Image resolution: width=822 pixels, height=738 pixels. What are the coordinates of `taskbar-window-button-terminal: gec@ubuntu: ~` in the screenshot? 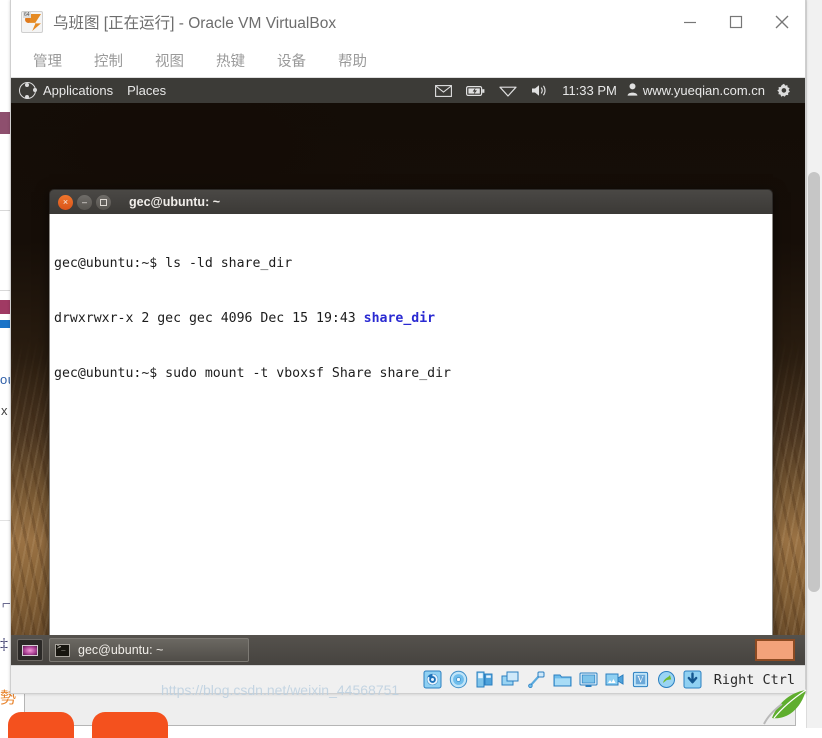 It's located at (149, 650).